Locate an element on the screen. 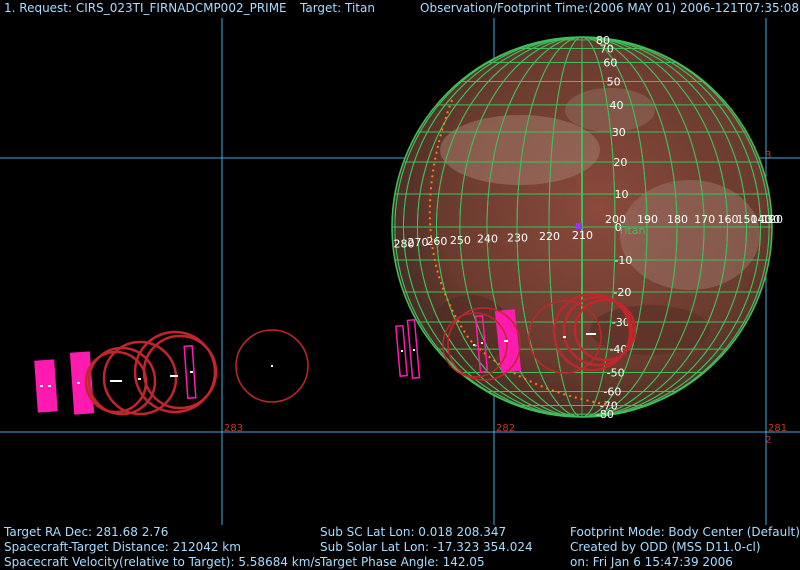 The height and width of the screenshot is (570, 800). dec-label: 3 is located at coordinates (768, 155).